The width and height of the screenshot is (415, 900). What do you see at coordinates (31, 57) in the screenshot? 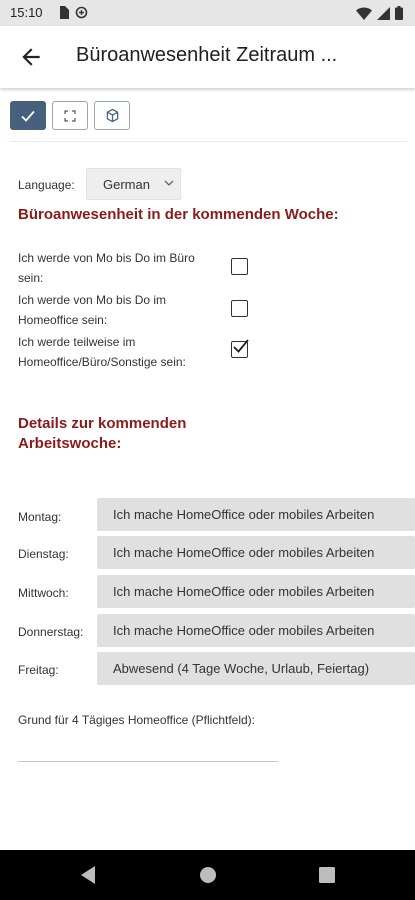
I see `arrow-left-icon` at bounding box center [31, 57].